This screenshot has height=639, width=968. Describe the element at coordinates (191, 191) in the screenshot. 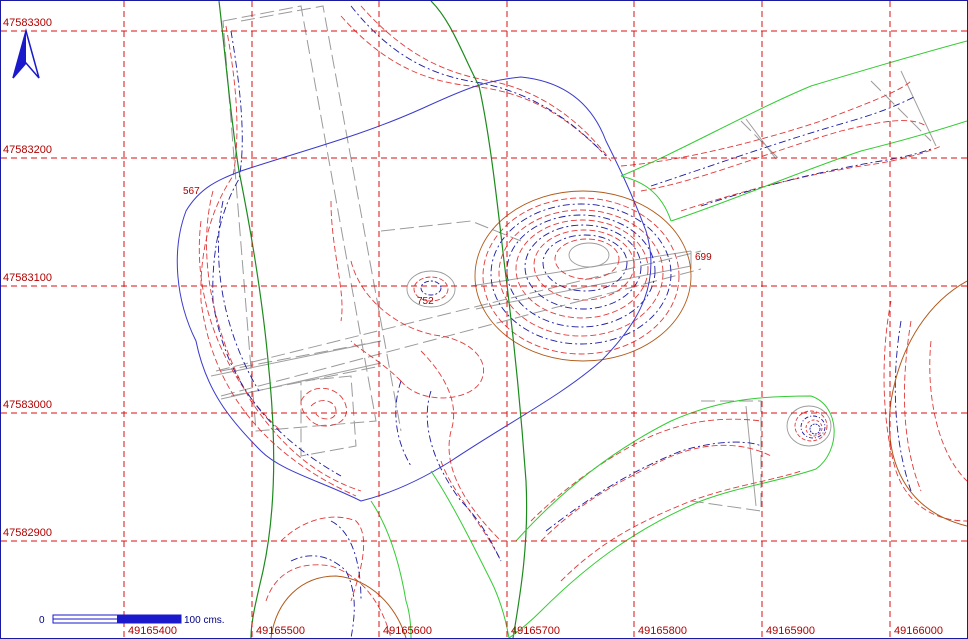

I see `point-label-567: 567` at that location.